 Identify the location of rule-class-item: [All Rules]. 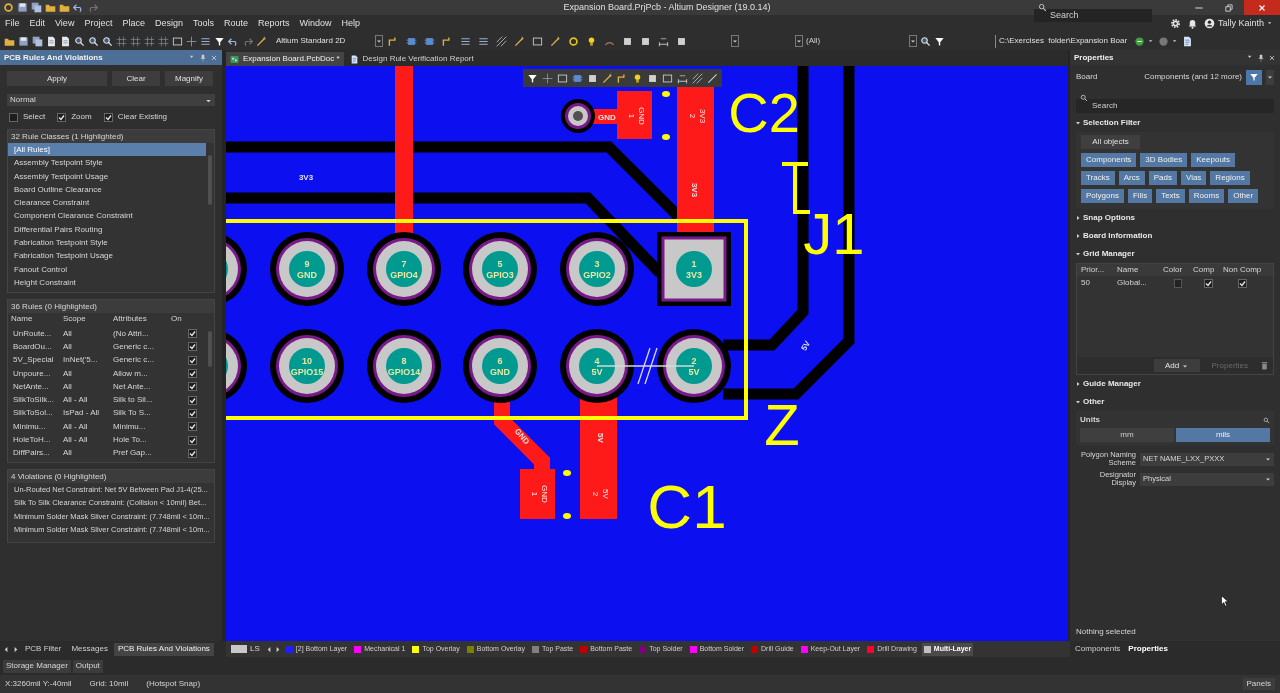
(107, 150).